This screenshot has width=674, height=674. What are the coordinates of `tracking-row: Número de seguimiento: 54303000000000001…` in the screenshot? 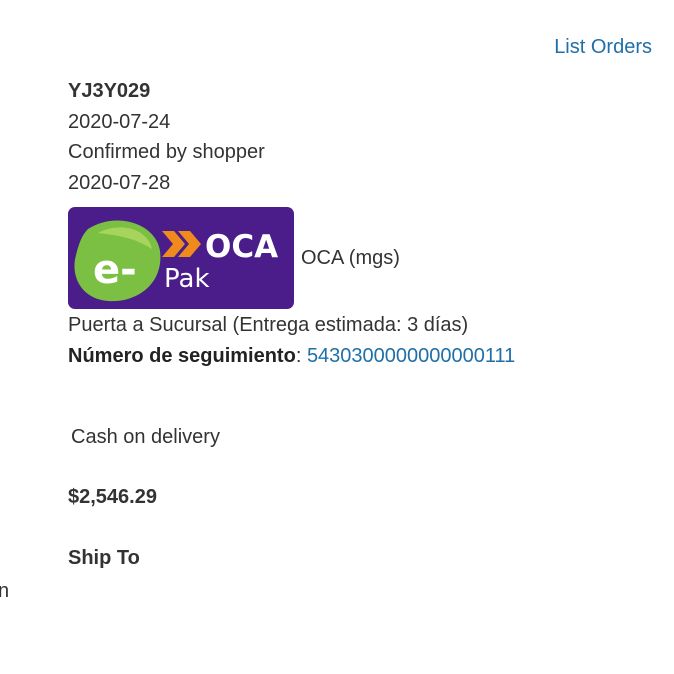 It's located at (363, 356).